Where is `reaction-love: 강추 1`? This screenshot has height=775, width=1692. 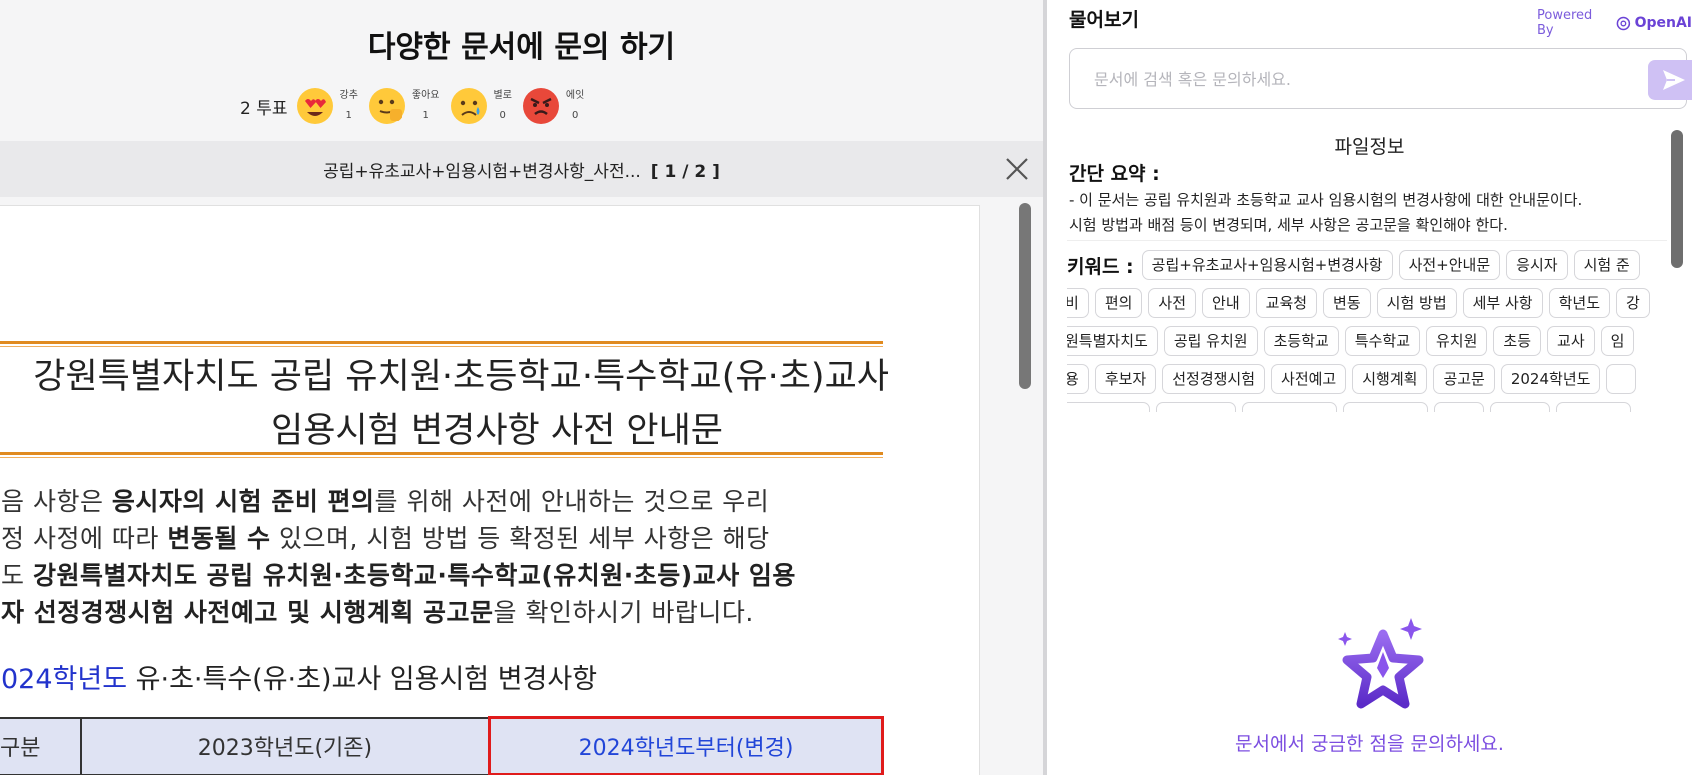 reaction-love: 강추 1 is located at coordinates (327, 106).